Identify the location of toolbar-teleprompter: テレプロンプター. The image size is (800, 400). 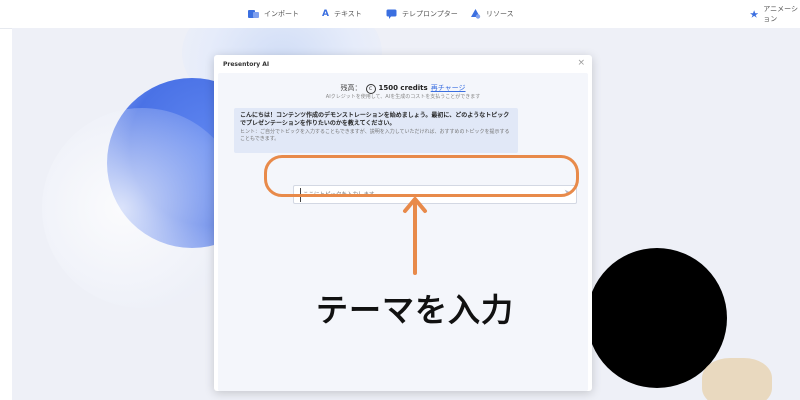
(422, 14).